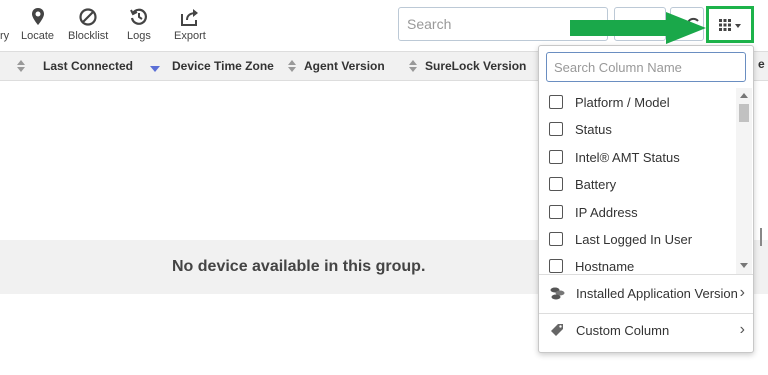 This screenshot has height=375, width=768. I want to click on column-option: Intel® AMT Status, so click(614, 157).